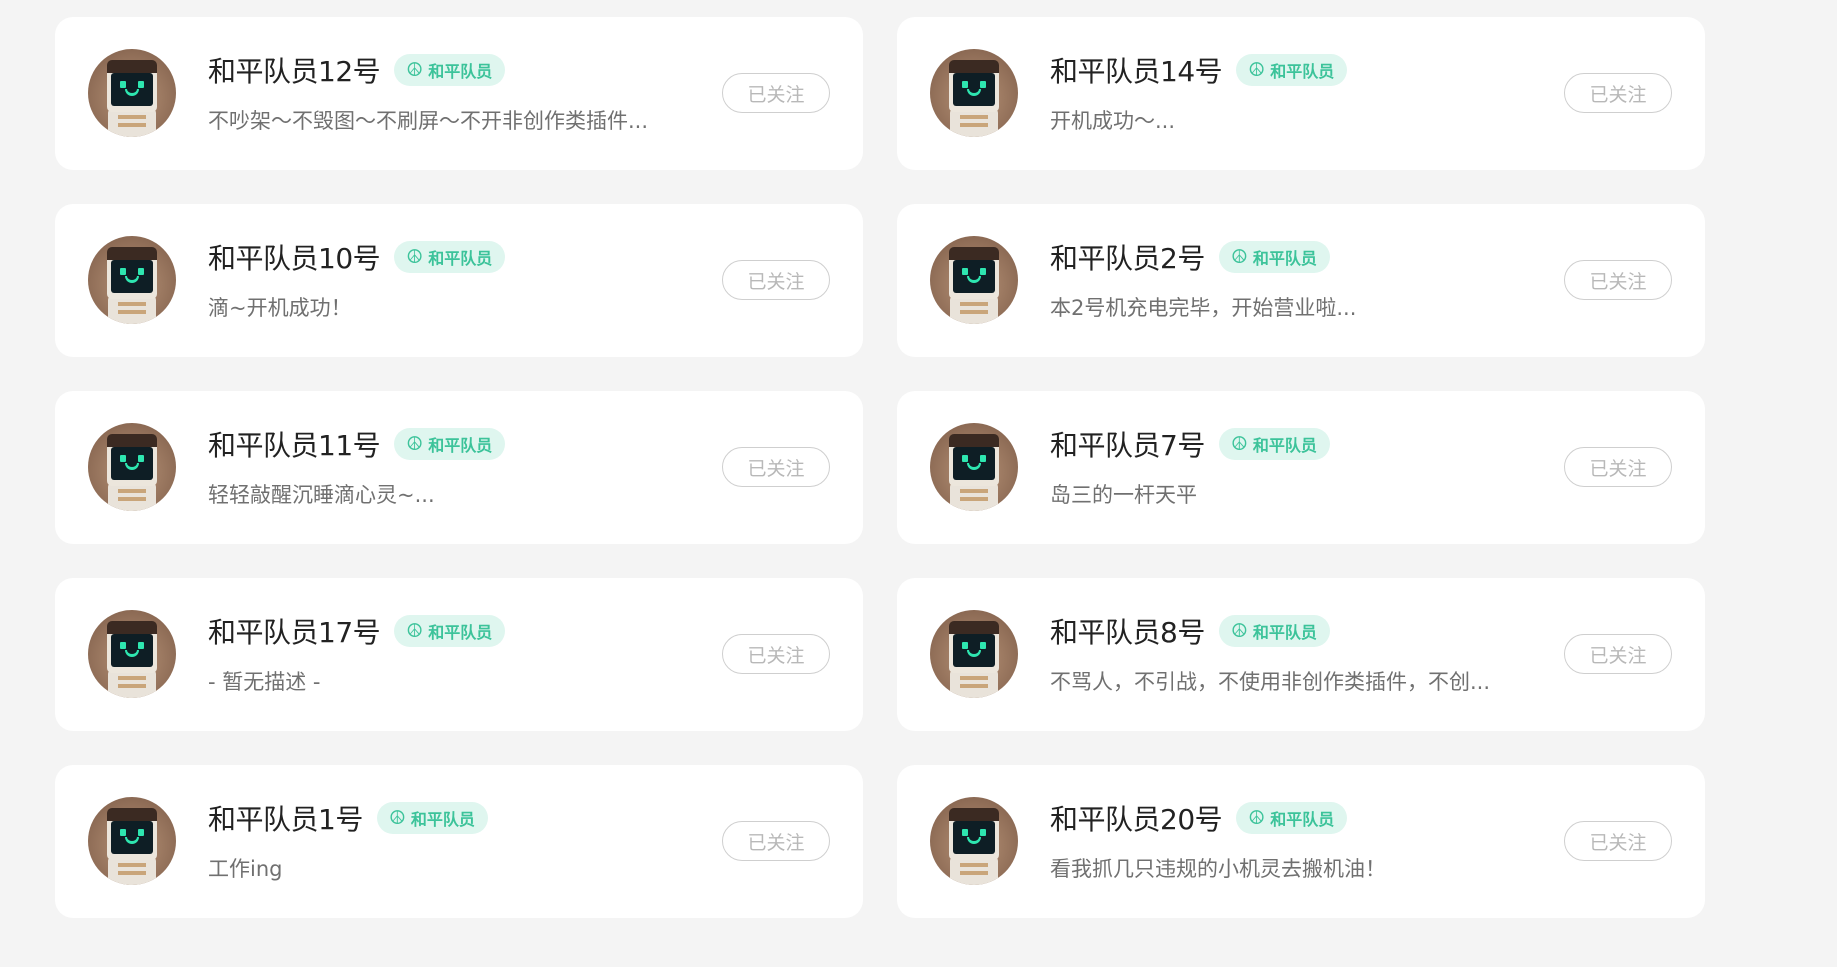 Image resolution: width=1837 pixels, height=967 pixels. Describe the element at coordinates (1136, 818) in the screenshot. I see `member-name: 和平队员20号` at that location.